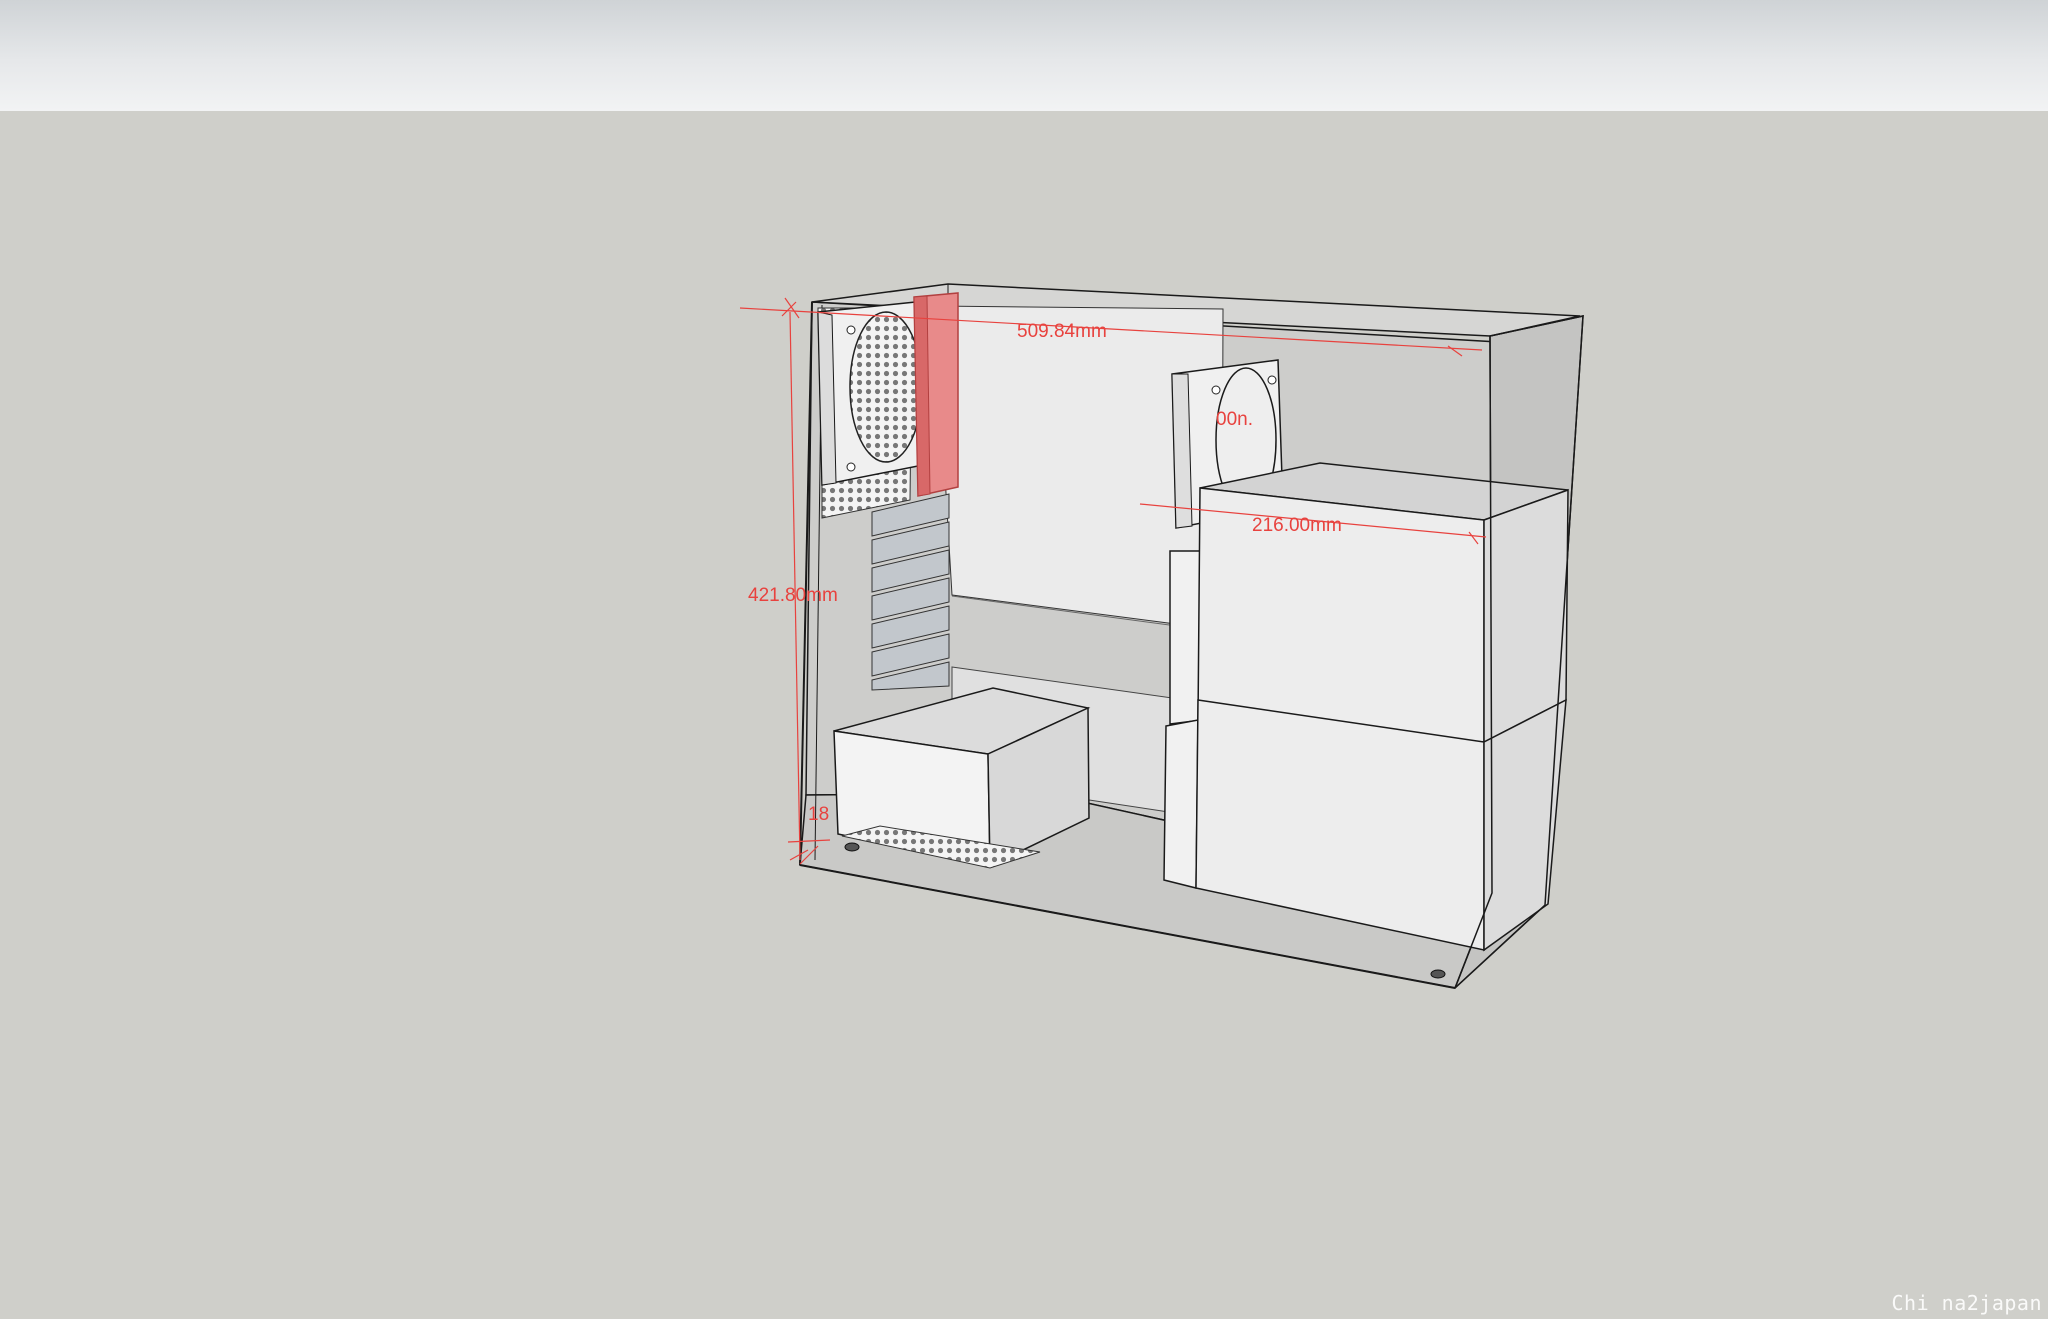 The width and height of the screenshot is (2048, 1319). Describe the element at coordinates (818, 814) in the screenshot. I see `dimension-bottom-label: 18` at that location.